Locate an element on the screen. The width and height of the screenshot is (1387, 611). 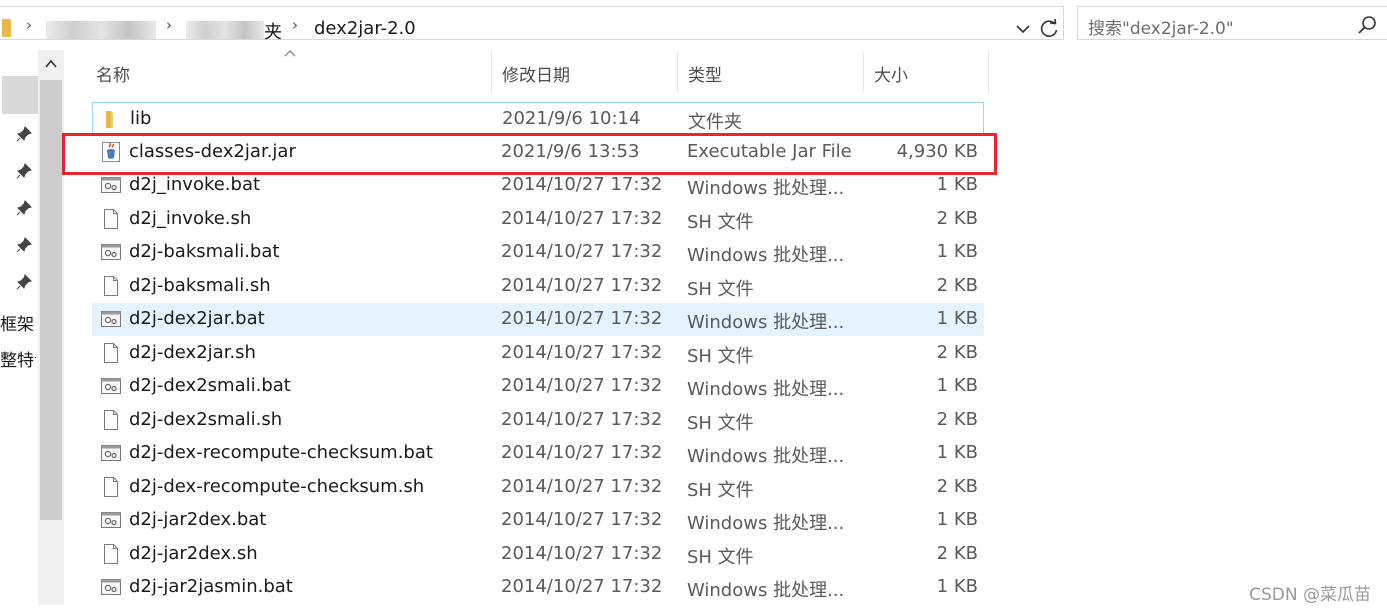
file-name: d2j-dex-recompute-checksum.bat is located at coordinates (281, 452).